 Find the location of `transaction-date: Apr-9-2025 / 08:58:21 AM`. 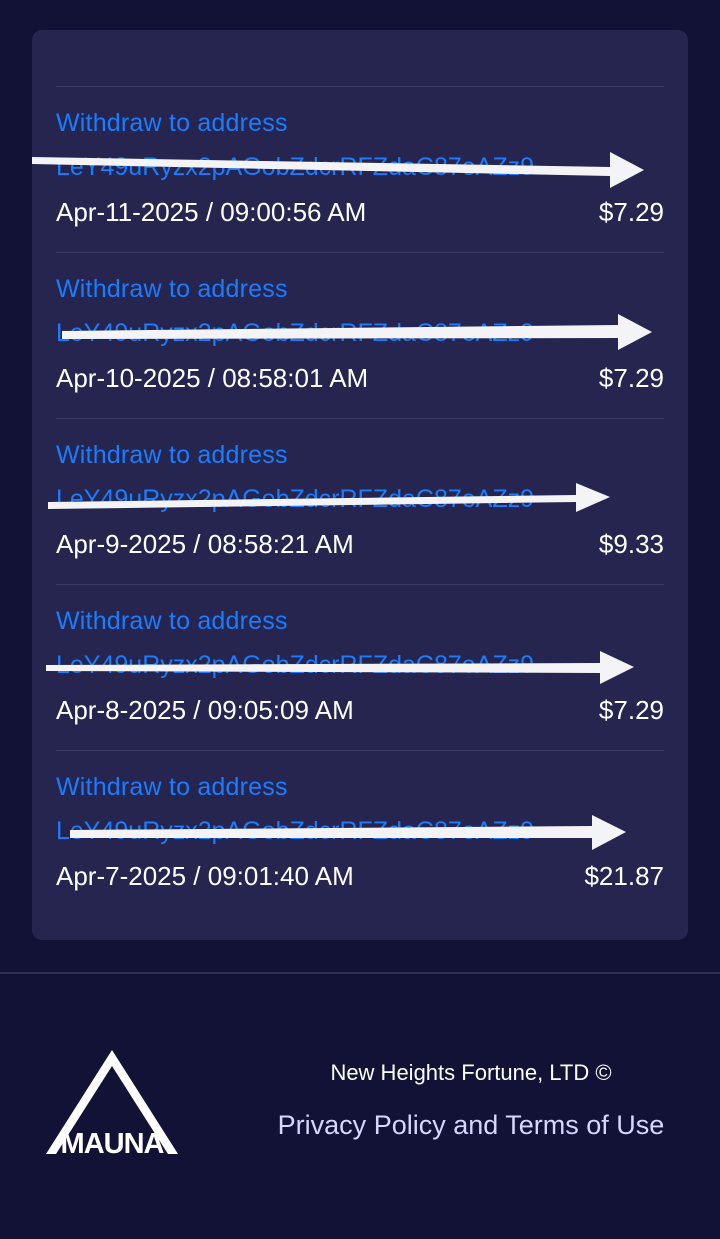

transaction-date: Apr-9-2025 / 08:58:21 AM is located at coordinates (205, 544).